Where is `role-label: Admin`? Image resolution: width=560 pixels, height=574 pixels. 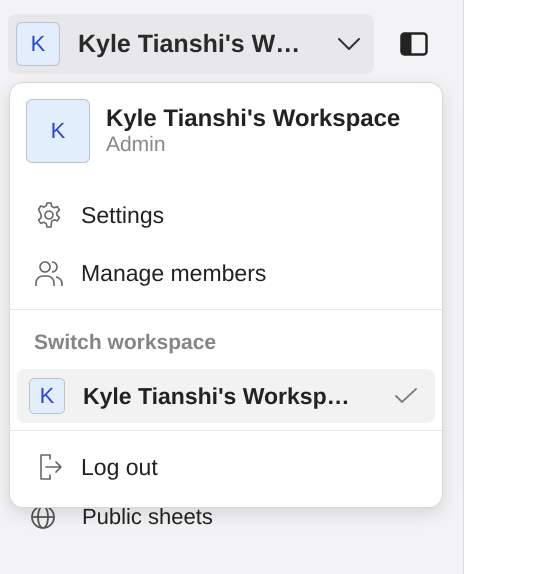
role-label: Admin is located at coordinates (136, 145).